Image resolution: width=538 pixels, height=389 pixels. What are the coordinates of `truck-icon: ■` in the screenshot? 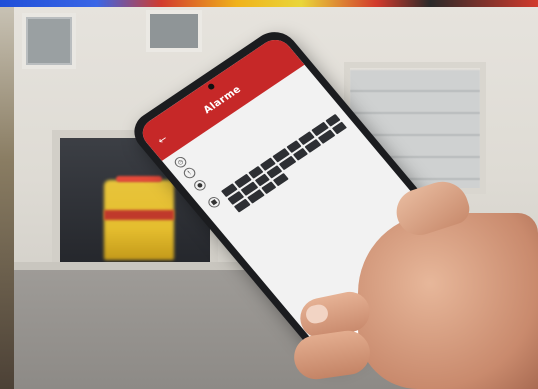 It's located at (214, 202).